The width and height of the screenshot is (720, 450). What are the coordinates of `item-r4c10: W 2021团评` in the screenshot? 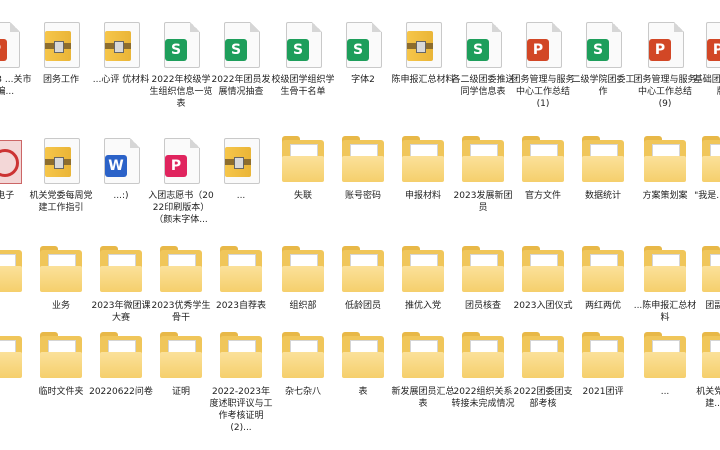 It's located at (603, 372).